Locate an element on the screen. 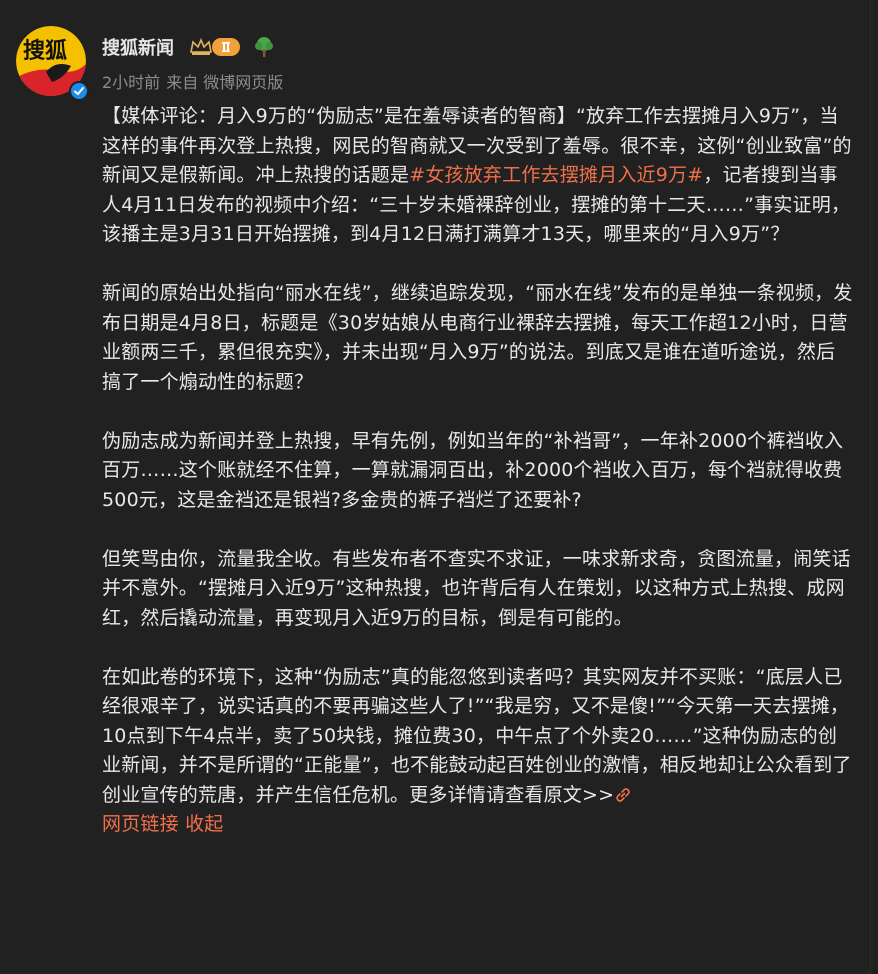 This screenshot has width=878, height=974. web-link: 网页链接 is located at coordinates (140, 824).